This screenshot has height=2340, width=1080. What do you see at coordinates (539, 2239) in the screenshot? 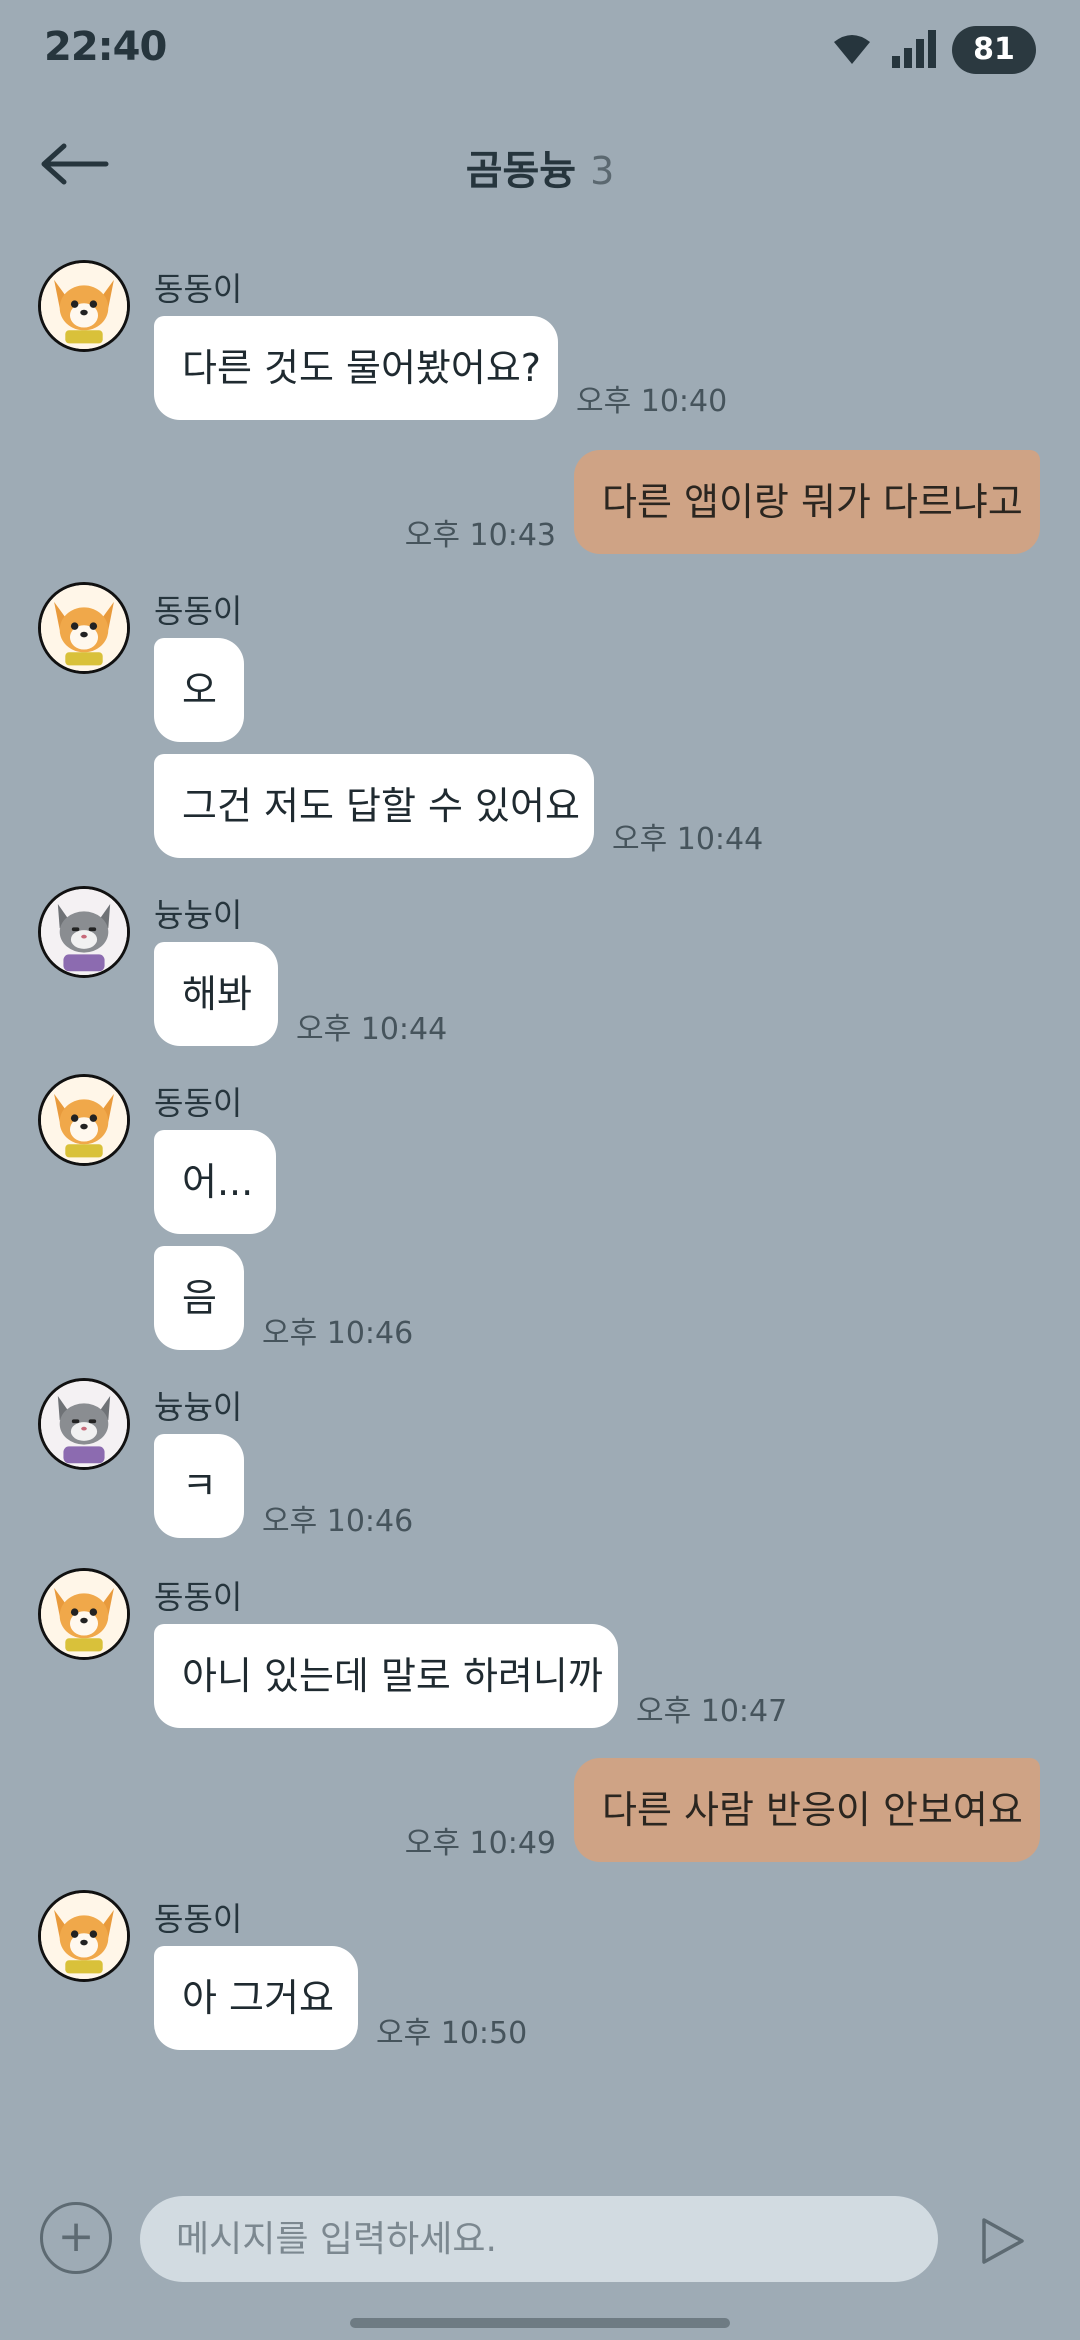
I see `message-input` at bounding box center [539, 2239].